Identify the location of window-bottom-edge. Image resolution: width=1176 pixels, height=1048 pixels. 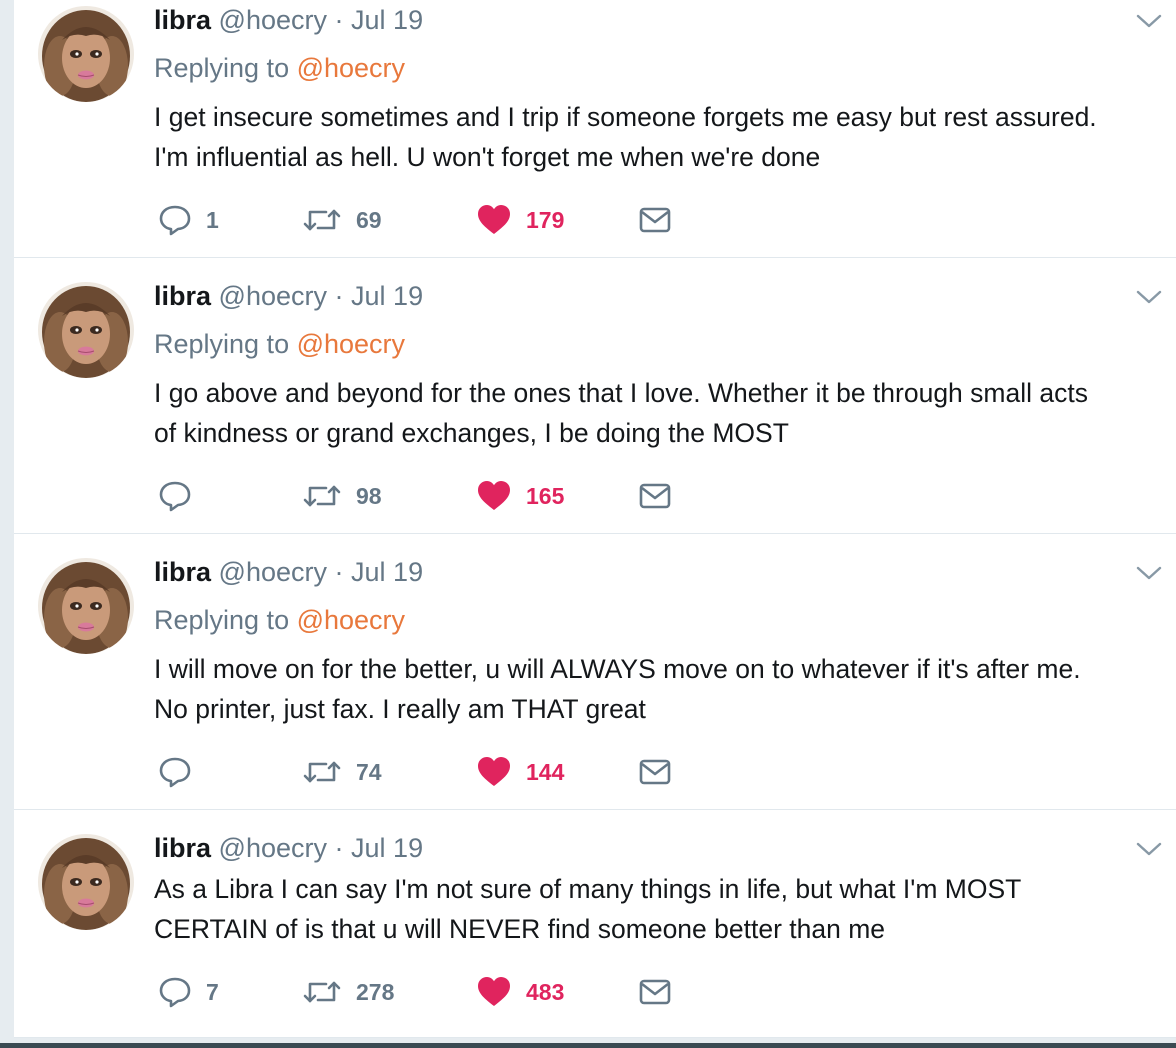
(588, 1043).